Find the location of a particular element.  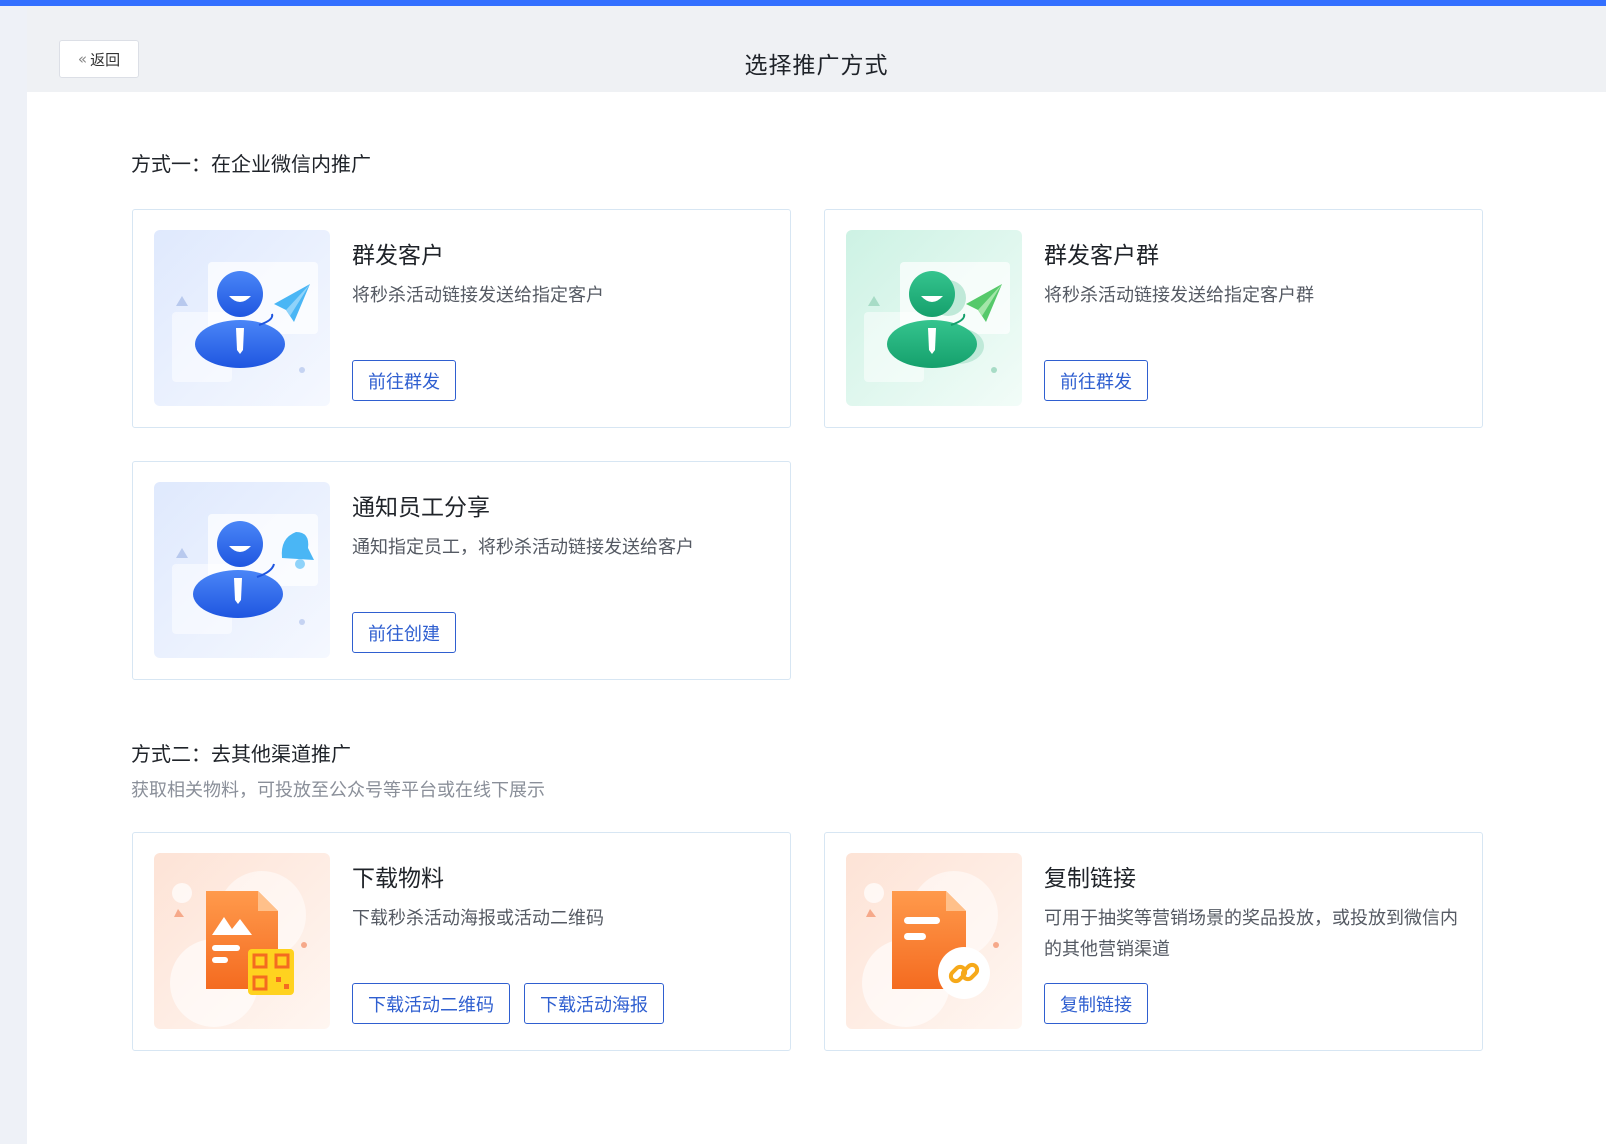

card-title: 群发客户群 is located at coordinates (1101, 256).